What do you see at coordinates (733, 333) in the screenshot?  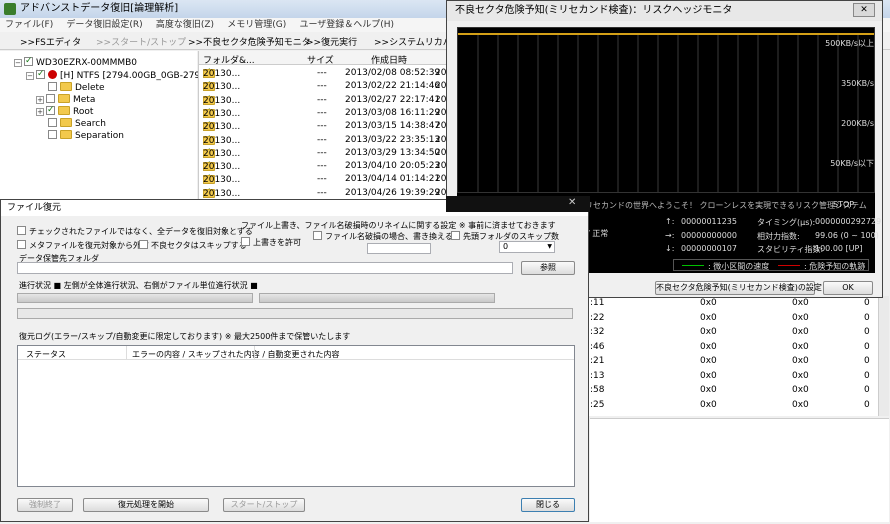 I see `table-row: :32 0x0 0x0 0` at bounding box center [733, 333].